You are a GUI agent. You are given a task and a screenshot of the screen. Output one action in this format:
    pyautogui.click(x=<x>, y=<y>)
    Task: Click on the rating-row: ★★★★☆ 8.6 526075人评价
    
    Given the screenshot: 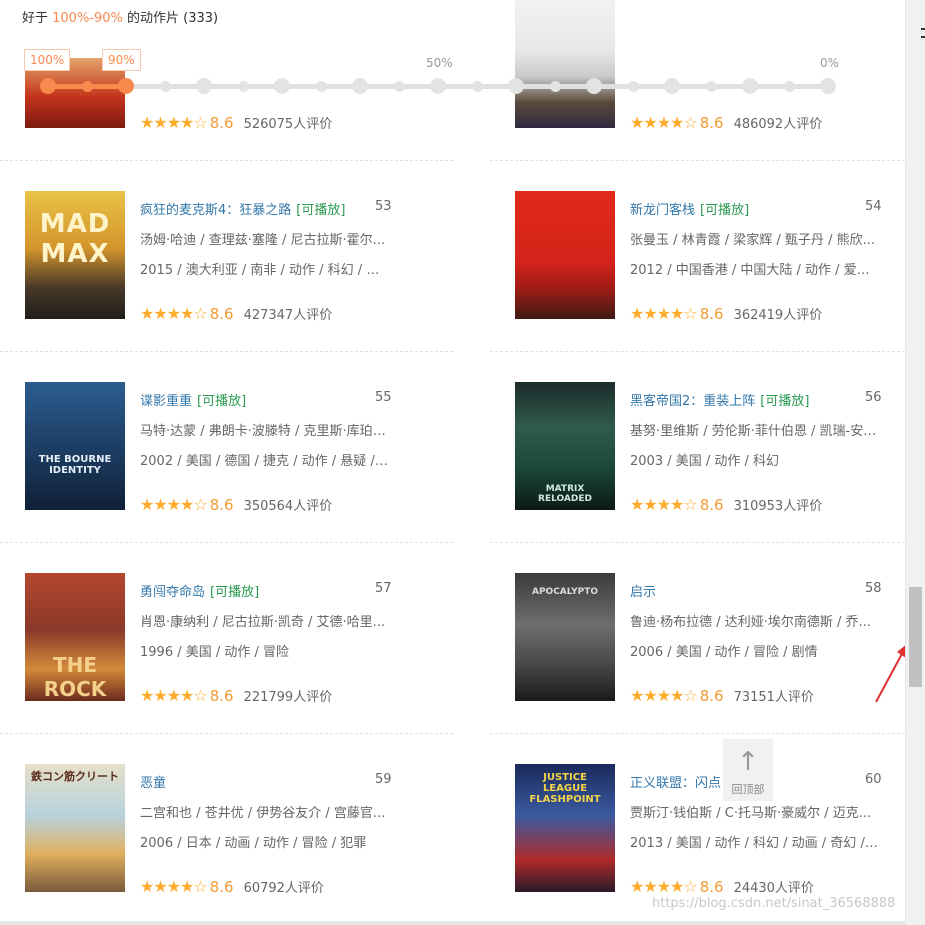 What is the action you would take?
    pyautogui.click(x=236, y=122)
    